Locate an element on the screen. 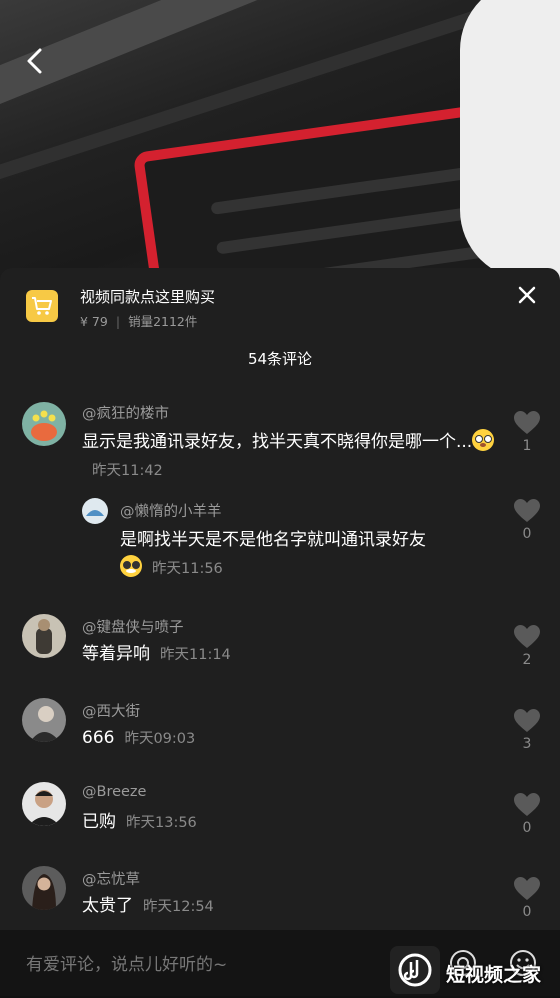 This screenshot has height=998, width=560. comment-reply: @懒惰的小羊羊 是啊找半天是不是他名字就叫通讯录好友昨天11:56 0 is located at coordinates (280, 541).